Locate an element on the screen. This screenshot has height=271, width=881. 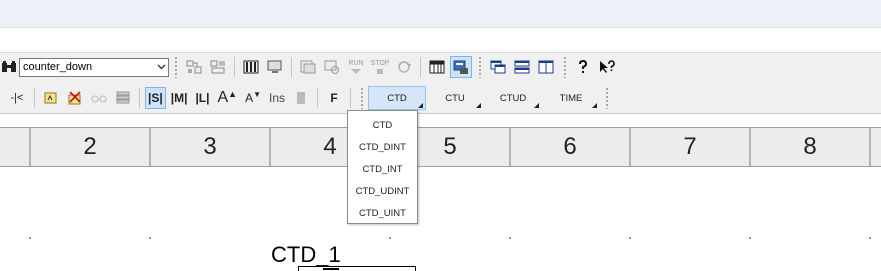
fb-ctu-button: CTU is located at coordinates (455, 98).